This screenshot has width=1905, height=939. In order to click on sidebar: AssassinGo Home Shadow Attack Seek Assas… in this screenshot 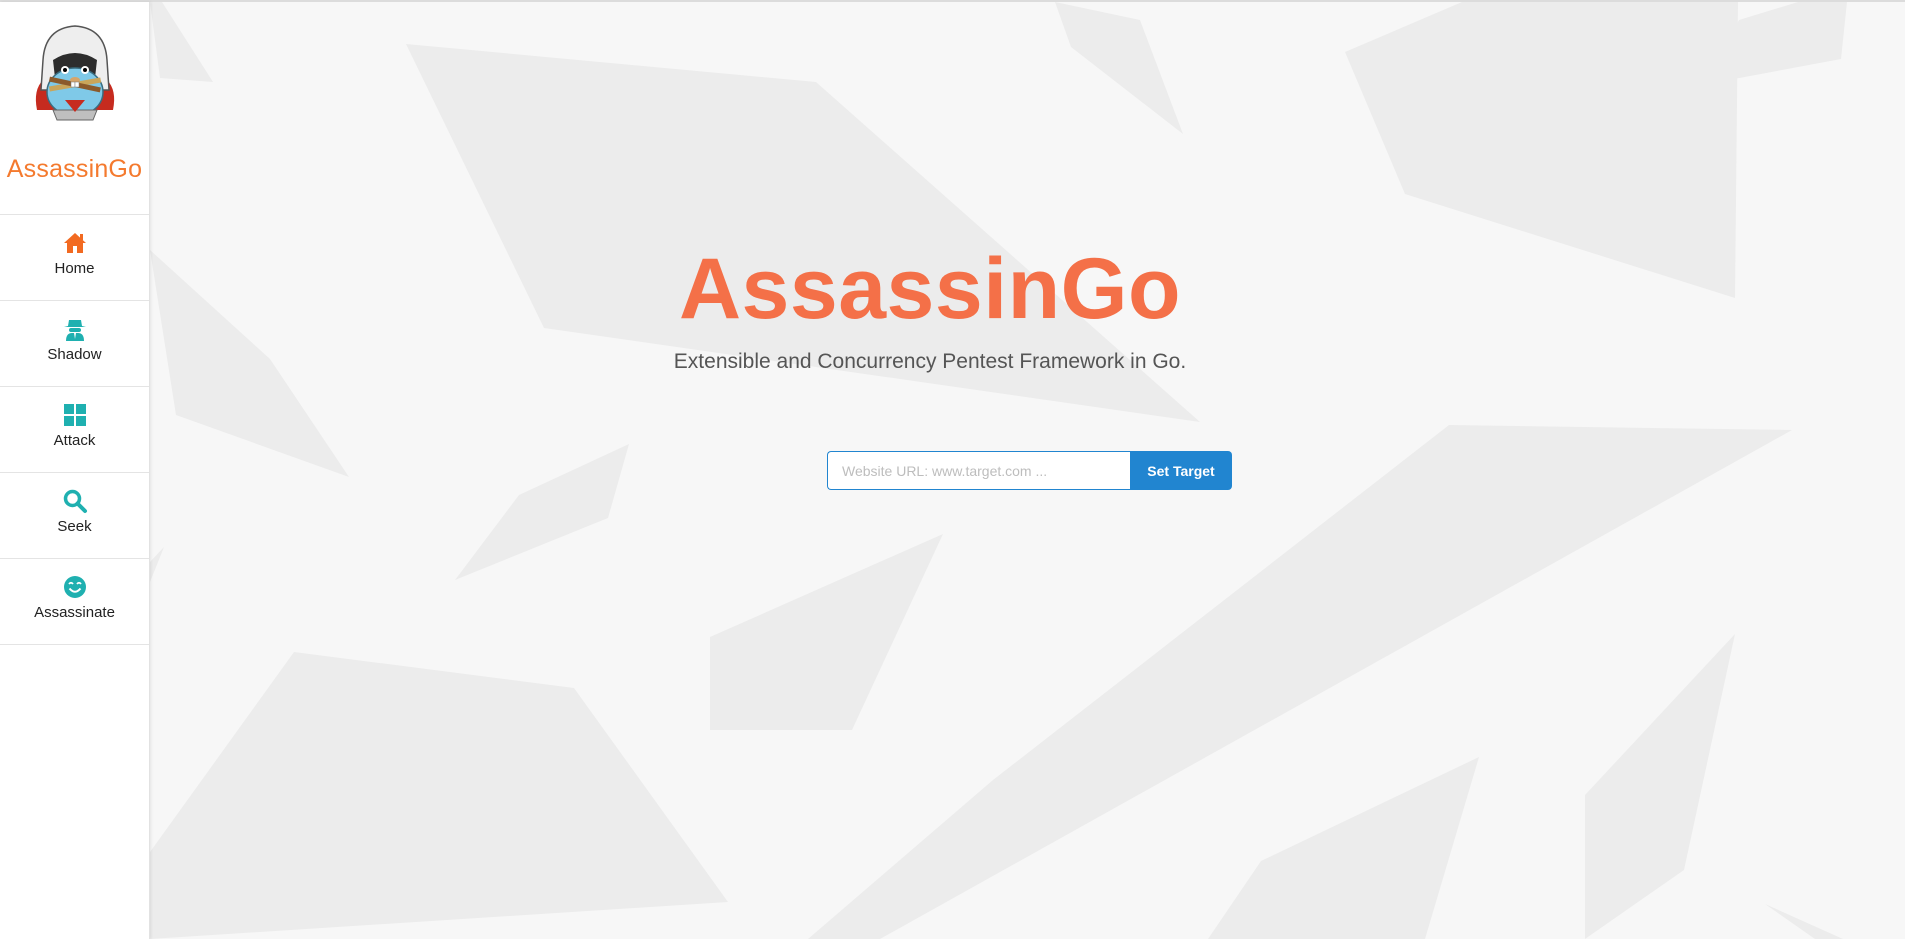, I will do `click(75, 470)`.